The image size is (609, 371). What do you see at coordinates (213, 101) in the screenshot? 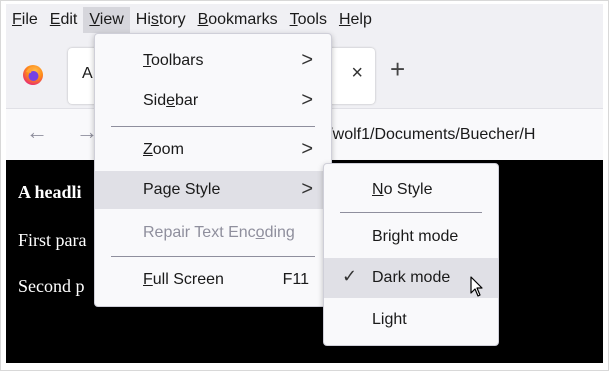
I see `menu-item-sidebar: Sidebar >` at bounding box center [213, 101].